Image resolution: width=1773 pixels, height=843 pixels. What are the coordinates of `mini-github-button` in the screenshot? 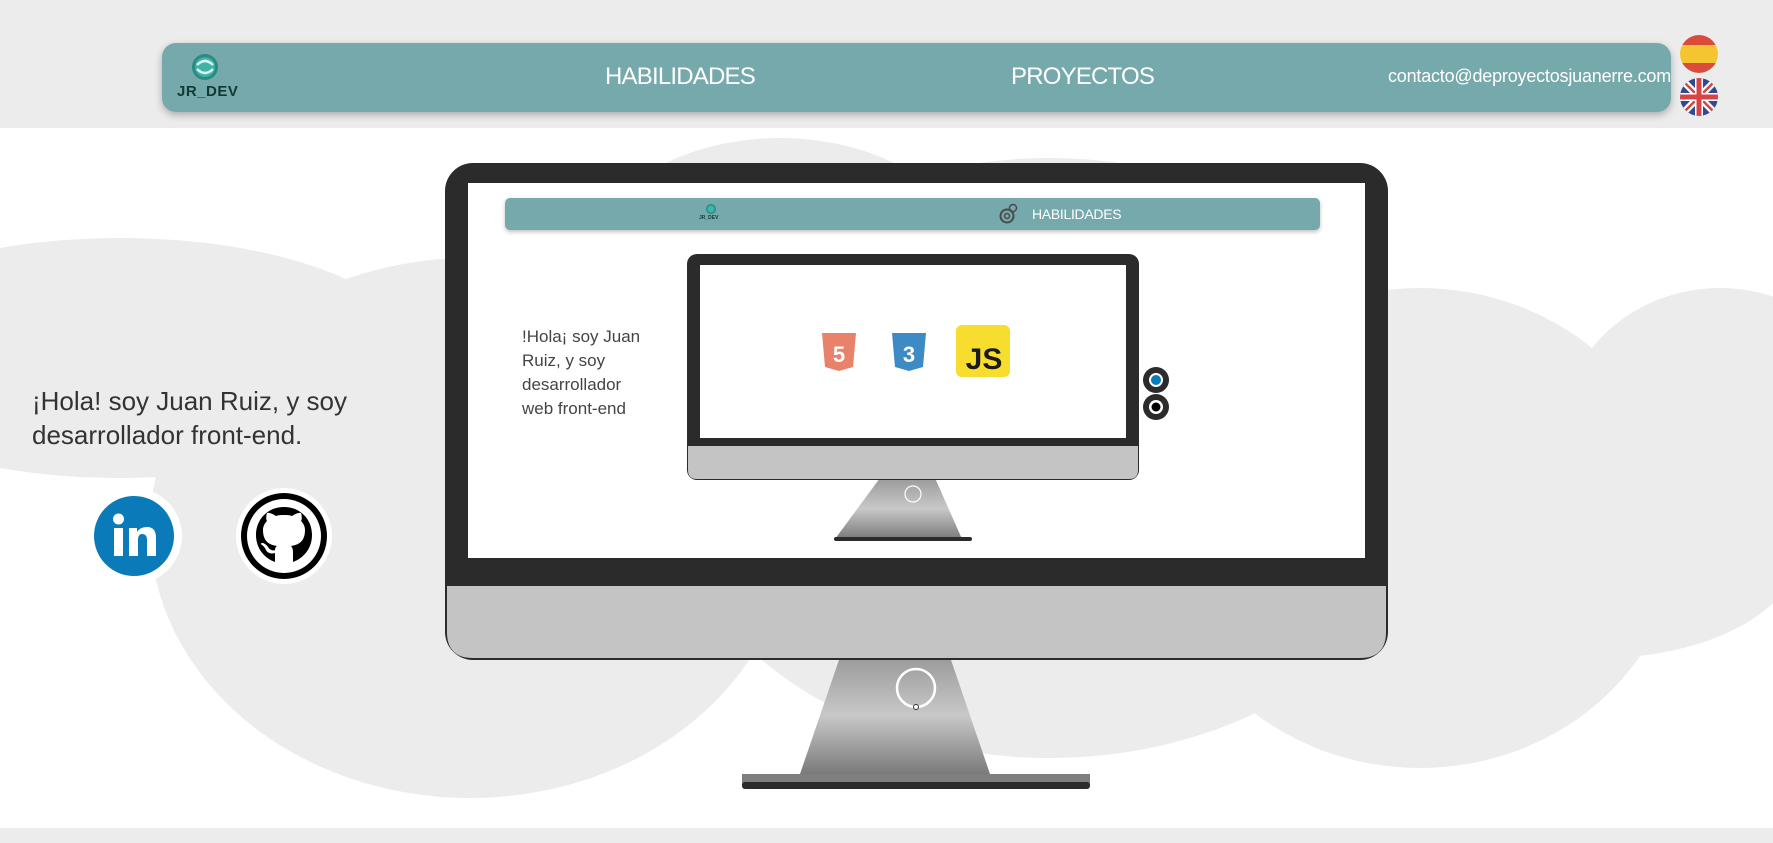 It's located at (1156, 407).